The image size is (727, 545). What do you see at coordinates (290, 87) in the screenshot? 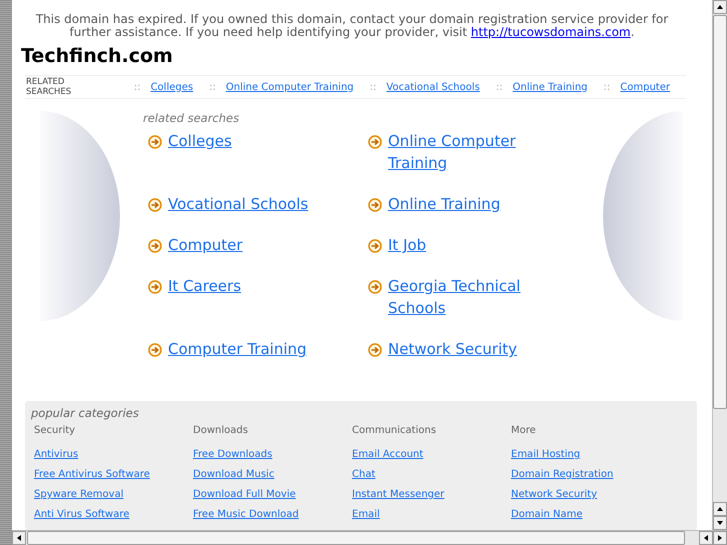
I see `related-link: Online Computer Training` at bounding box center [290, 87].